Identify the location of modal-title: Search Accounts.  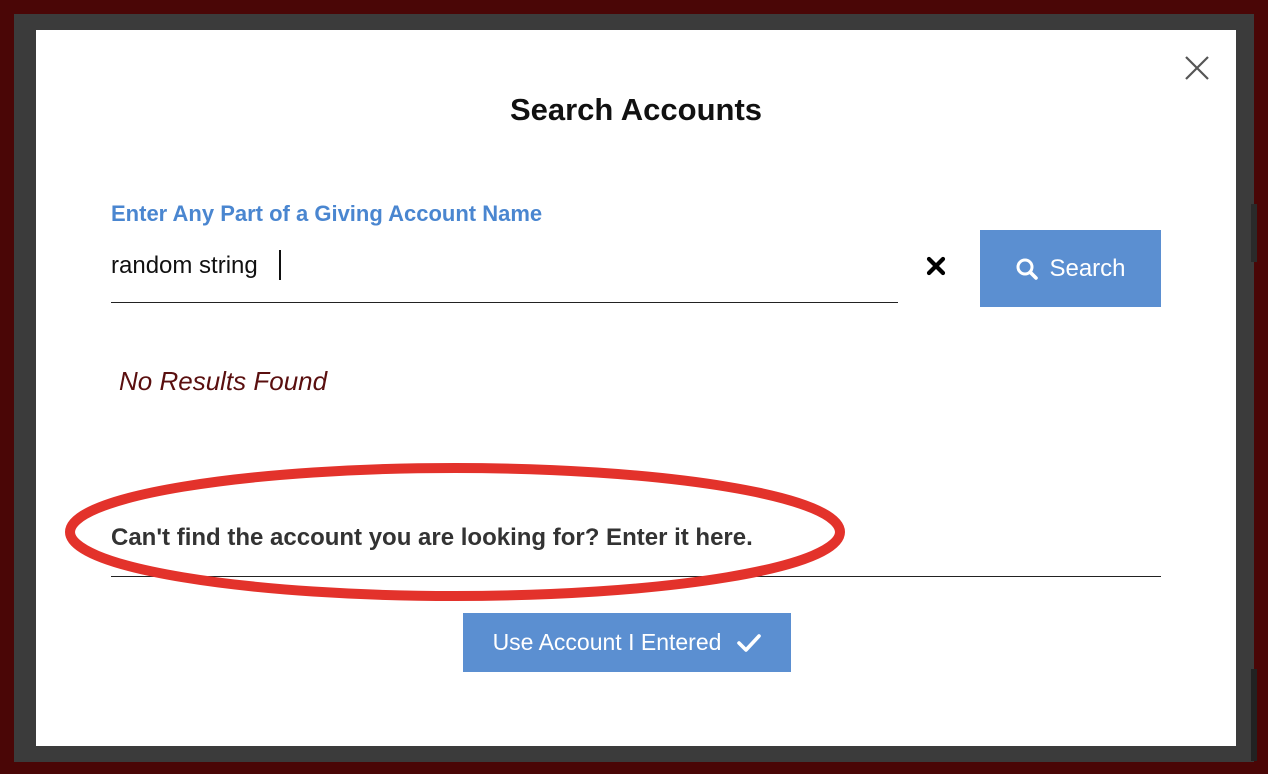
(636, 109).